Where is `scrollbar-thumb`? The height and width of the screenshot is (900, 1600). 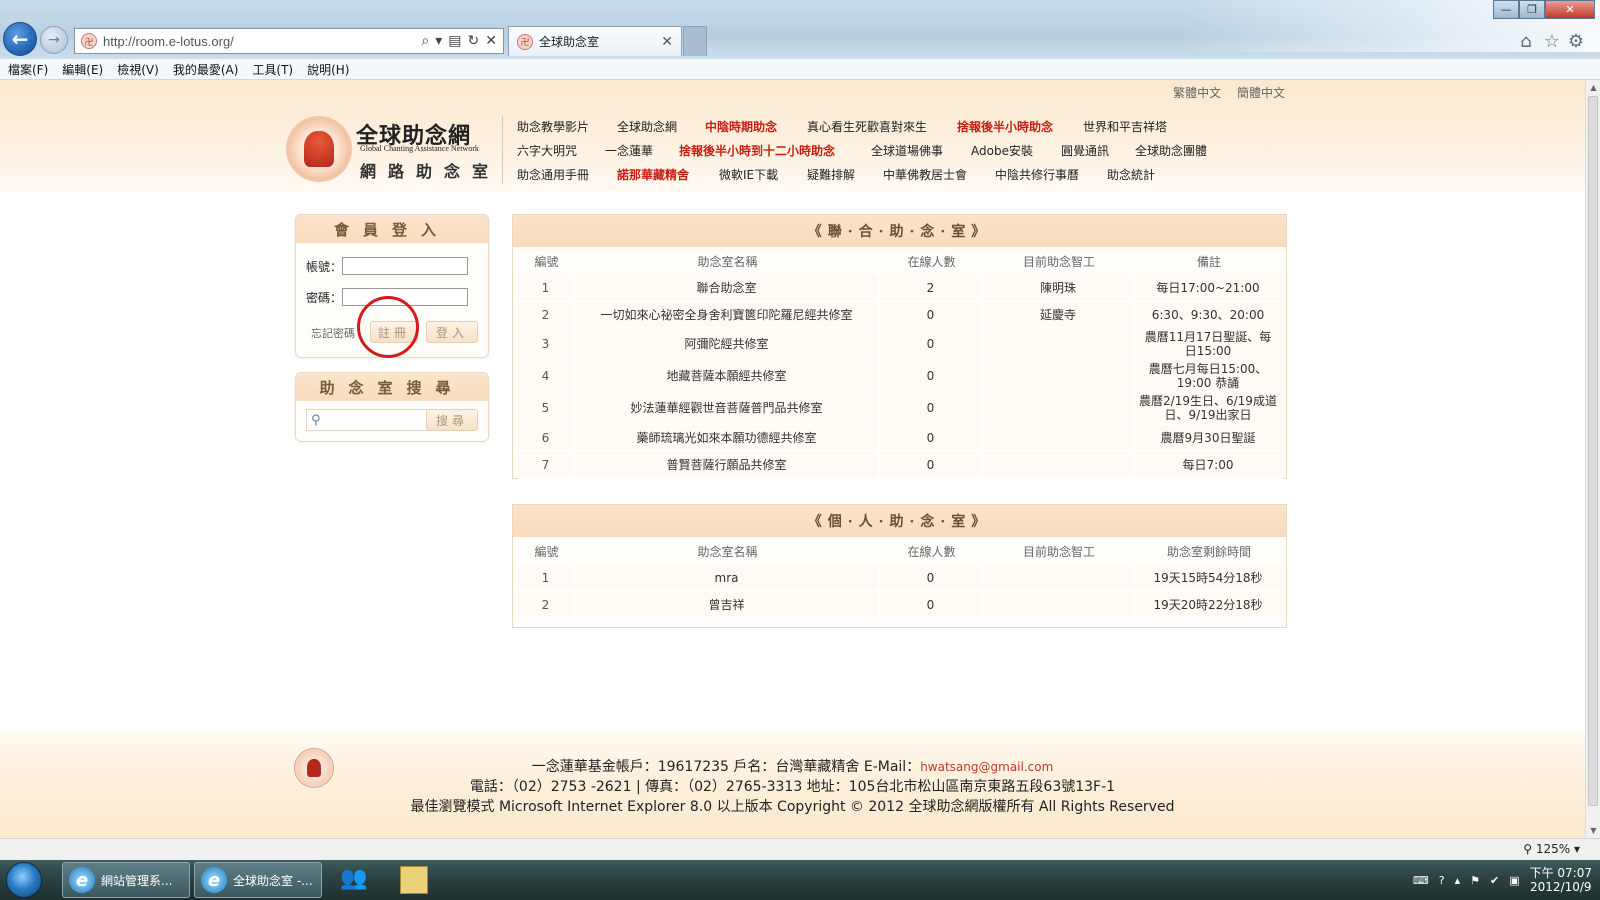
scrollbar-thumb is located at coordinates (1593, 451).